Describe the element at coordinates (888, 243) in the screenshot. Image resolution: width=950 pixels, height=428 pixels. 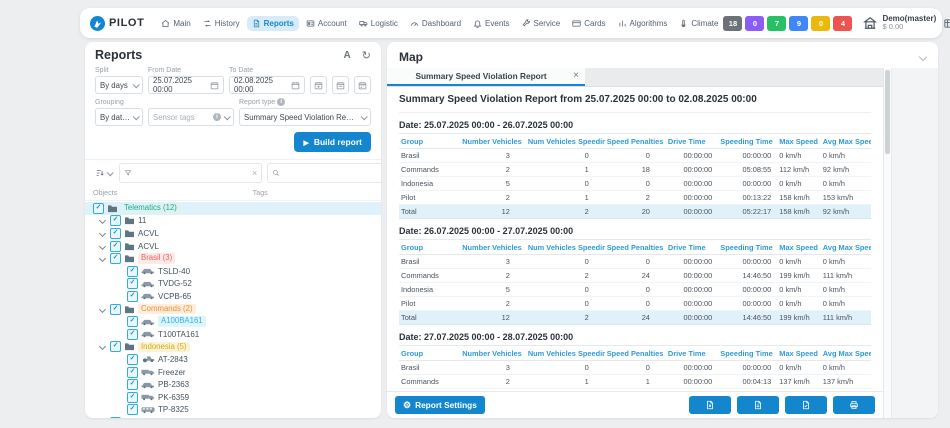
I see `report-scrollbar` at that location.